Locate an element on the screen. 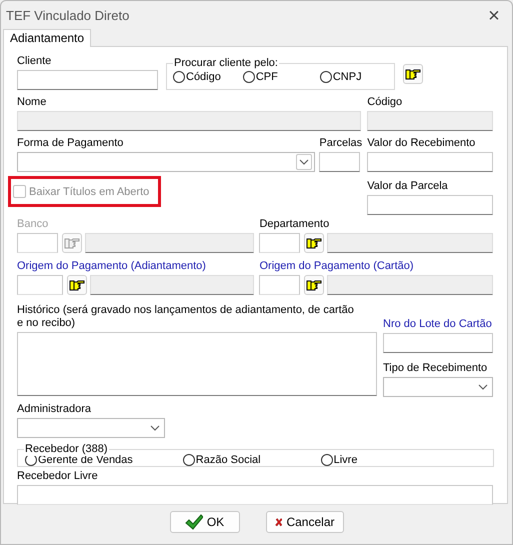 This screenshot has height=545, width=513. field-label: Forma de Pagamento is located at coordinates (70, 143).